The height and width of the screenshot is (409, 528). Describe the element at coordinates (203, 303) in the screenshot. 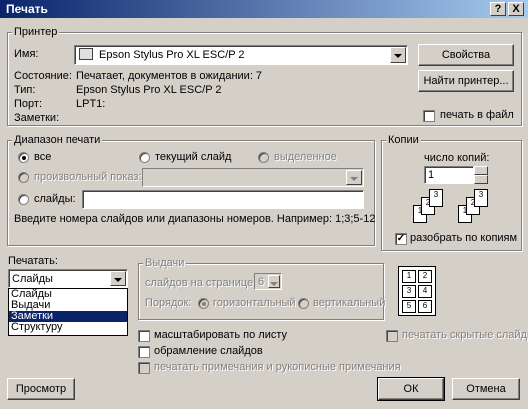

I see `order-horizontal-radio` at that location.